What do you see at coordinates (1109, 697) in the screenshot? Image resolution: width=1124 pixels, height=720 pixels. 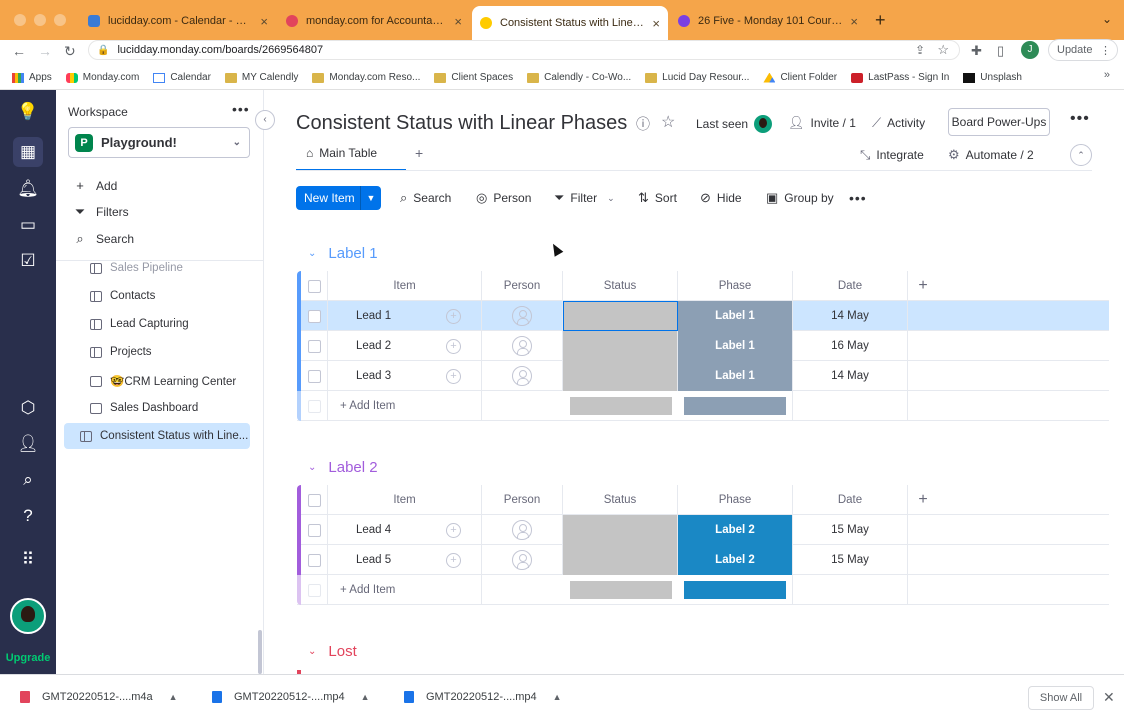 I see `close-icon: ✕` at bounding box center [1109, 697].